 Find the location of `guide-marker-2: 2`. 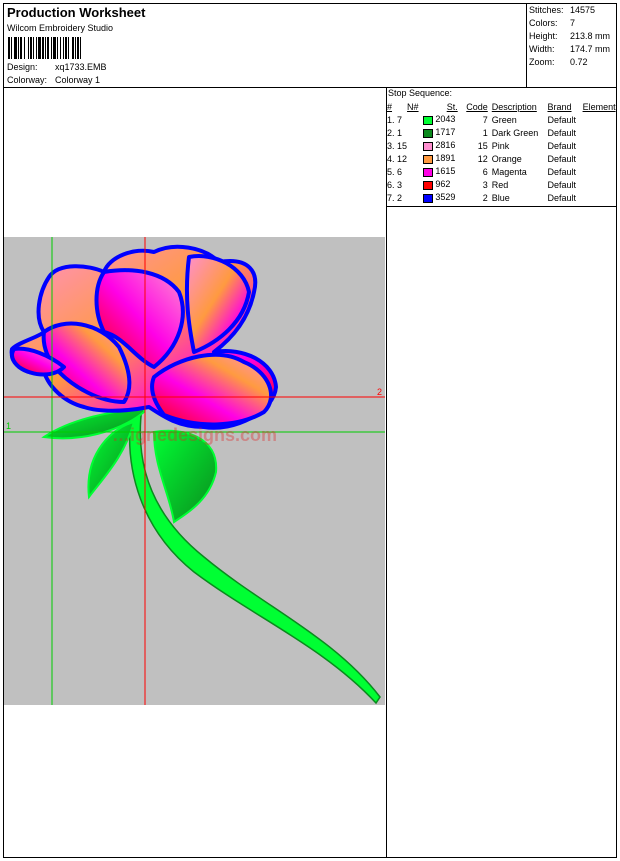

guide-marker-2: 2 is located at coordinates (379, 392).